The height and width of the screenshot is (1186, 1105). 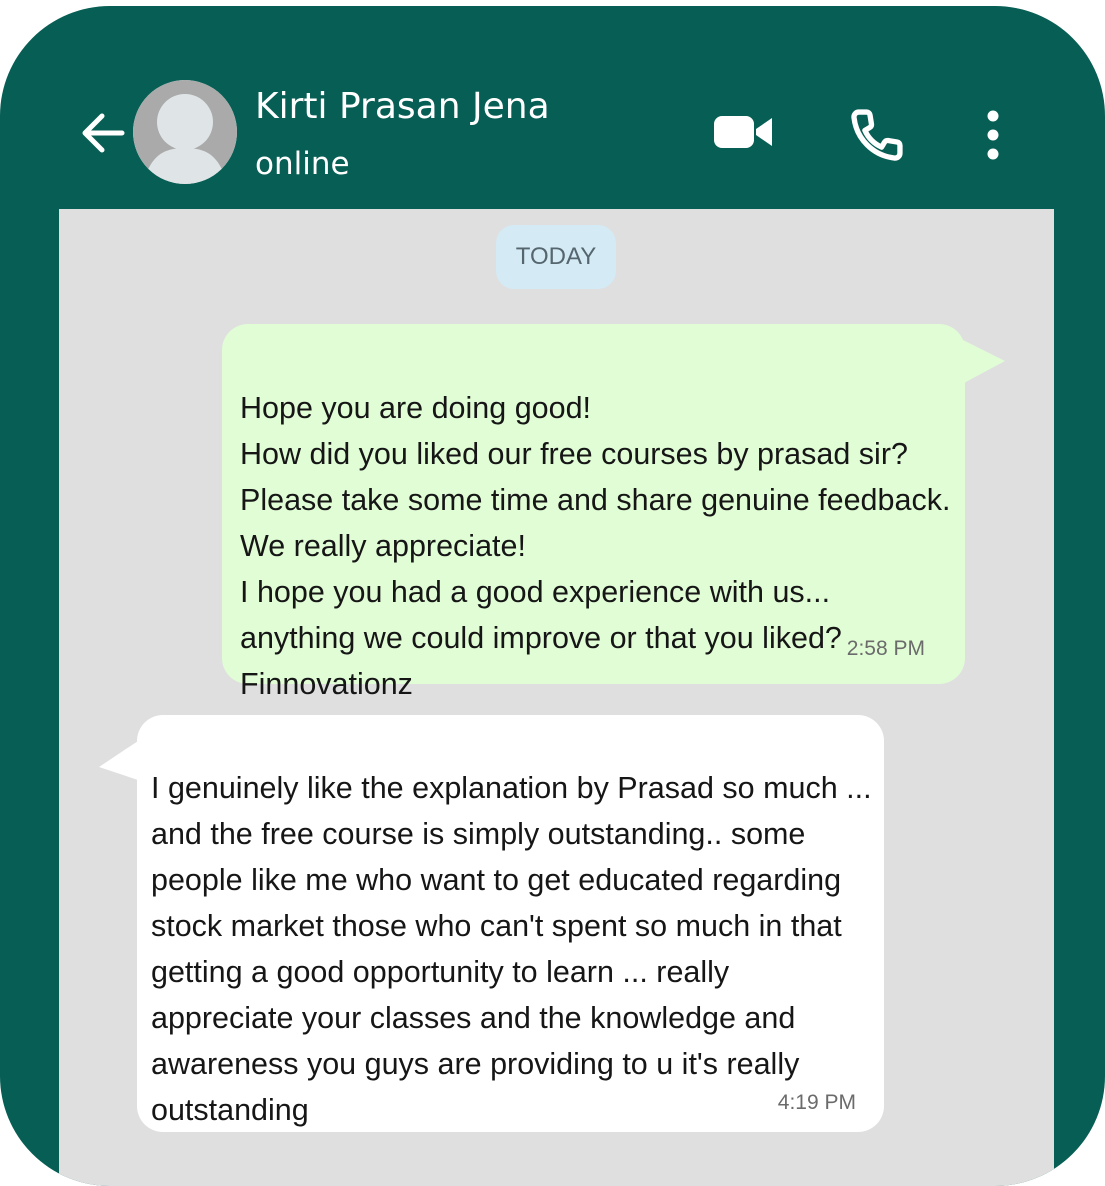 I want to click on avatar, so click(x=185, y=132).